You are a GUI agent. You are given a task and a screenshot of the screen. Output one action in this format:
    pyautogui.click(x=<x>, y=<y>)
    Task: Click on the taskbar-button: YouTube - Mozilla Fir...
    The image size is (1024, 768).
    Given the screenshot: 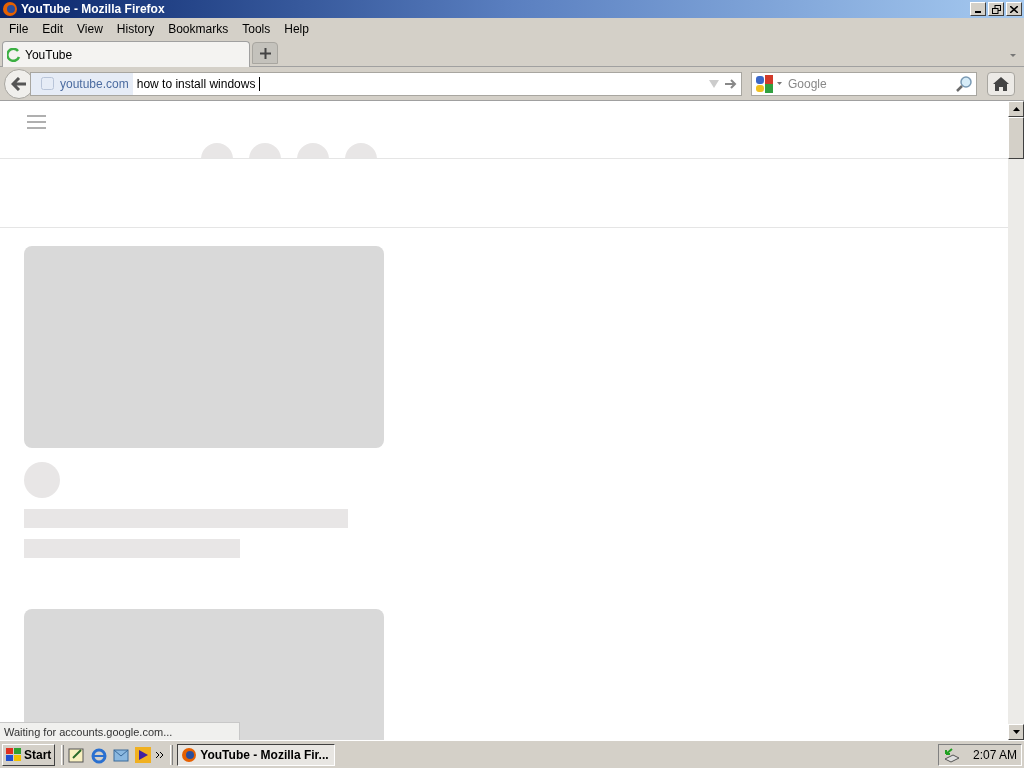 What is the action you would take?
    pyautogui.click(x=256, y=754)
    